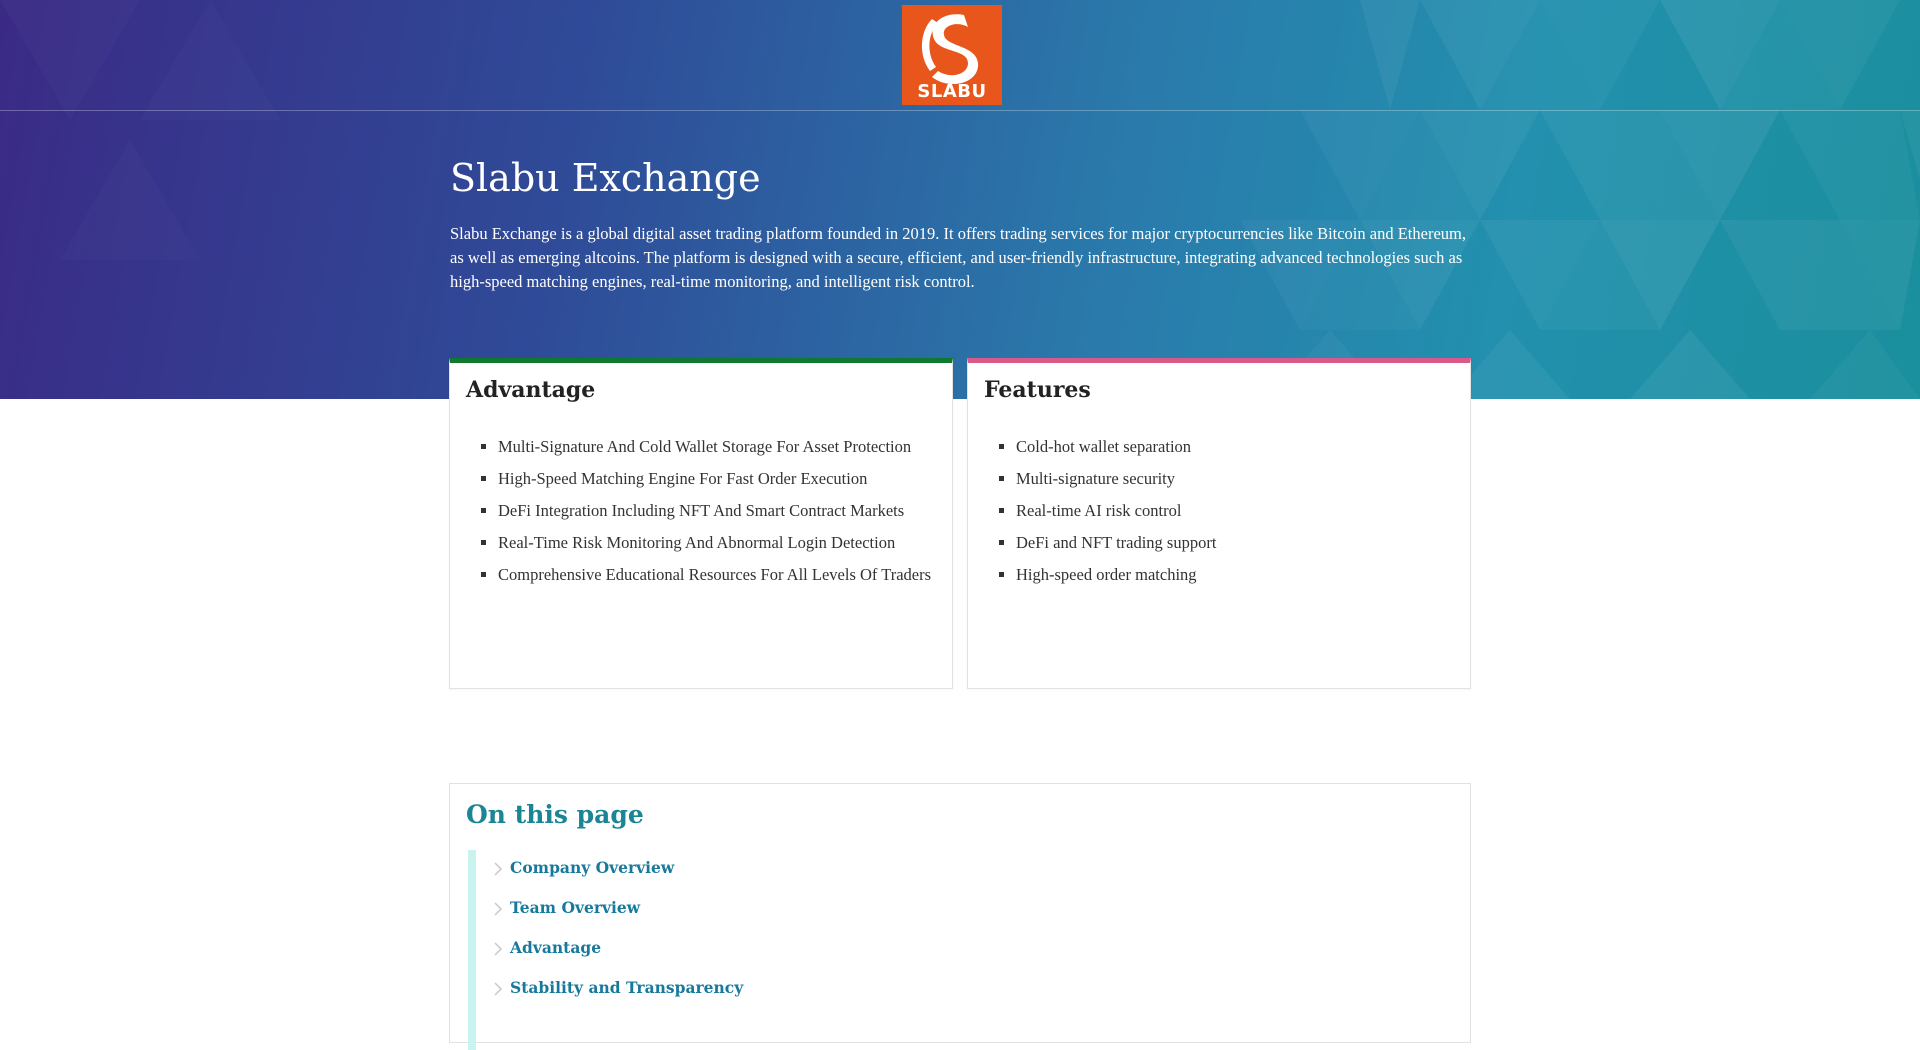 Image resolution: width=1920 pixels, height=1050 pixels. Describe the element at coordinates (531, 390) in the screenshot. I see `advantage-title: Advantage` at that location.